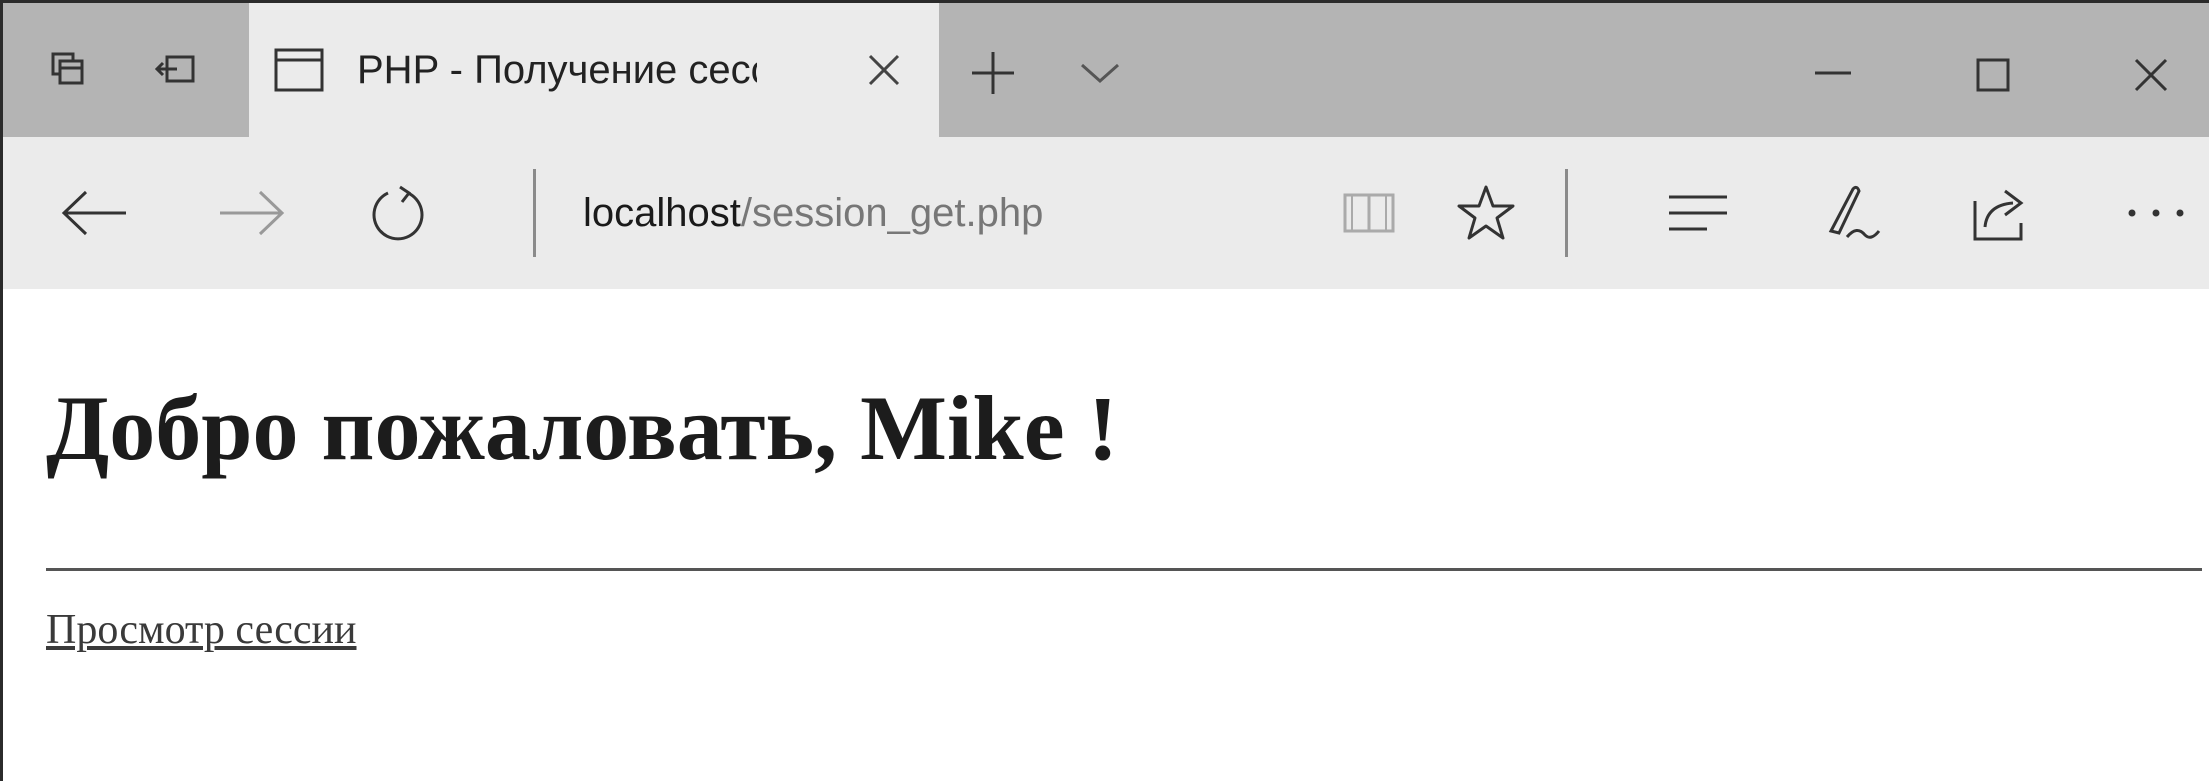 The height and width of the screenshot is (784, 2209). Describe the element at coordinates (2151, 75) in the screenshot. I see `close-icon` at that location.